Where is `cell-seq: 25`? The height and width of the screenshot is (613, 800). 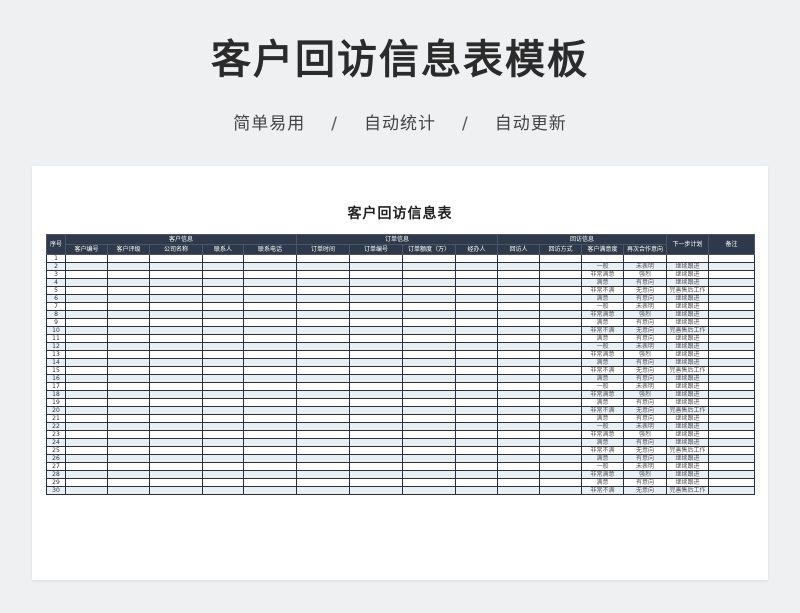
cell-seq: 25 is located at coordinates (56, 450).